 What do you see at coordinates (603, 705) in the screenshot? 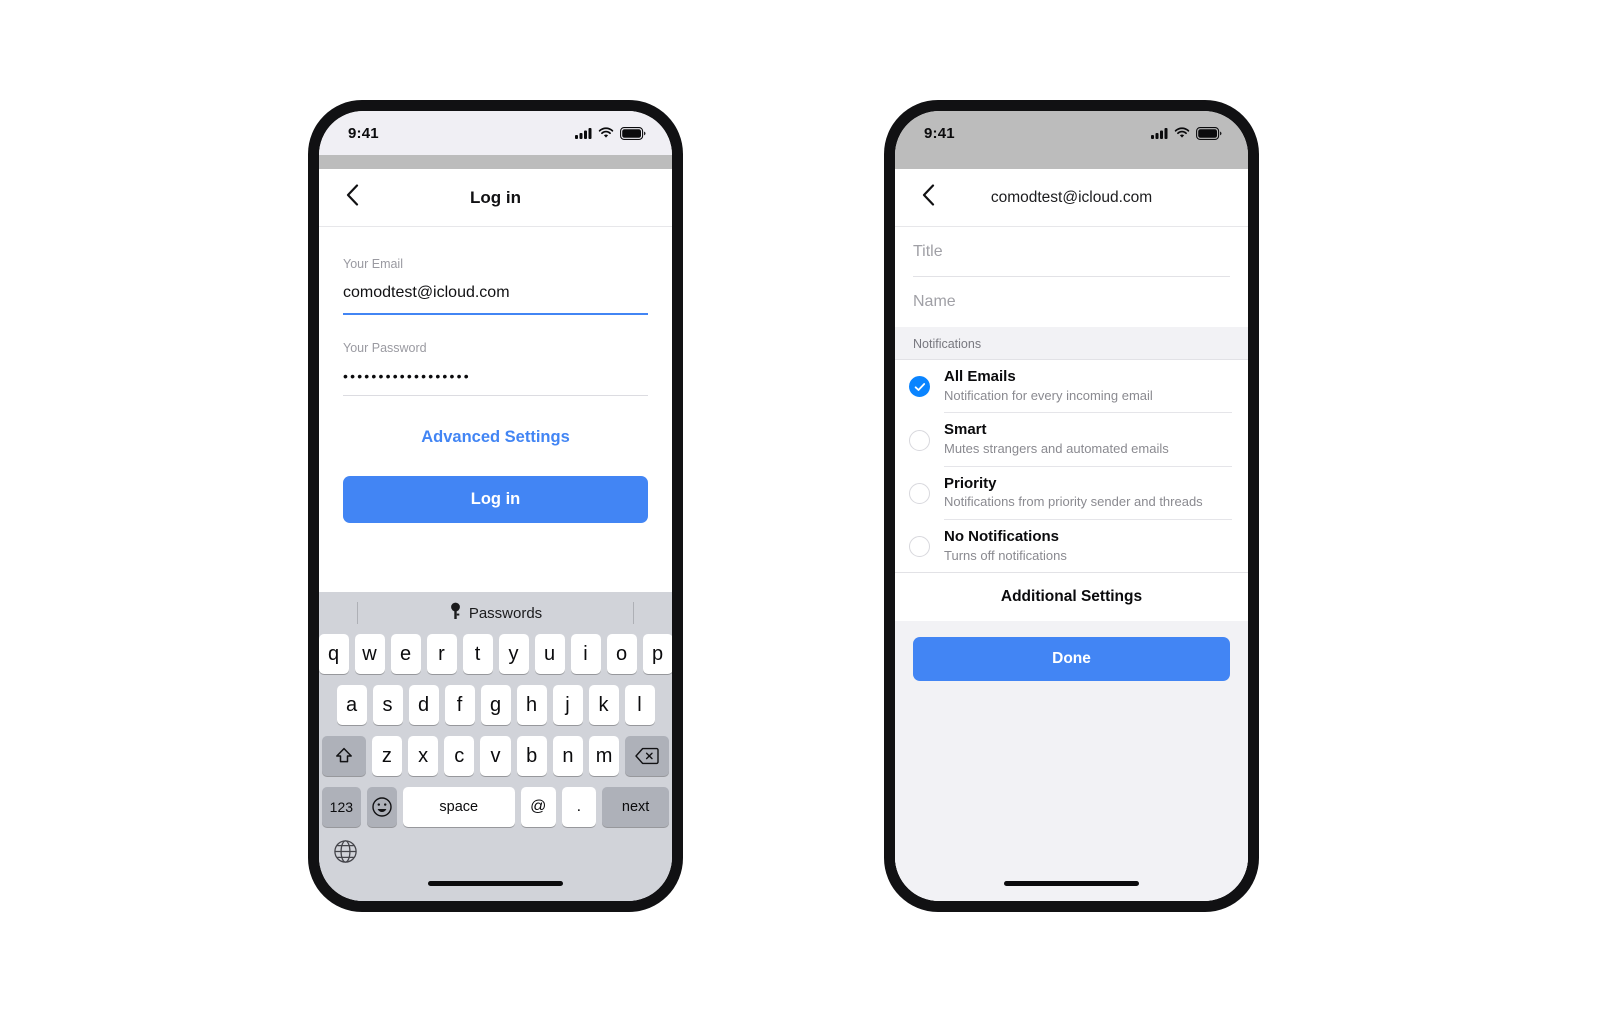
I see `key-k: k` at bounding box center [603, 705].